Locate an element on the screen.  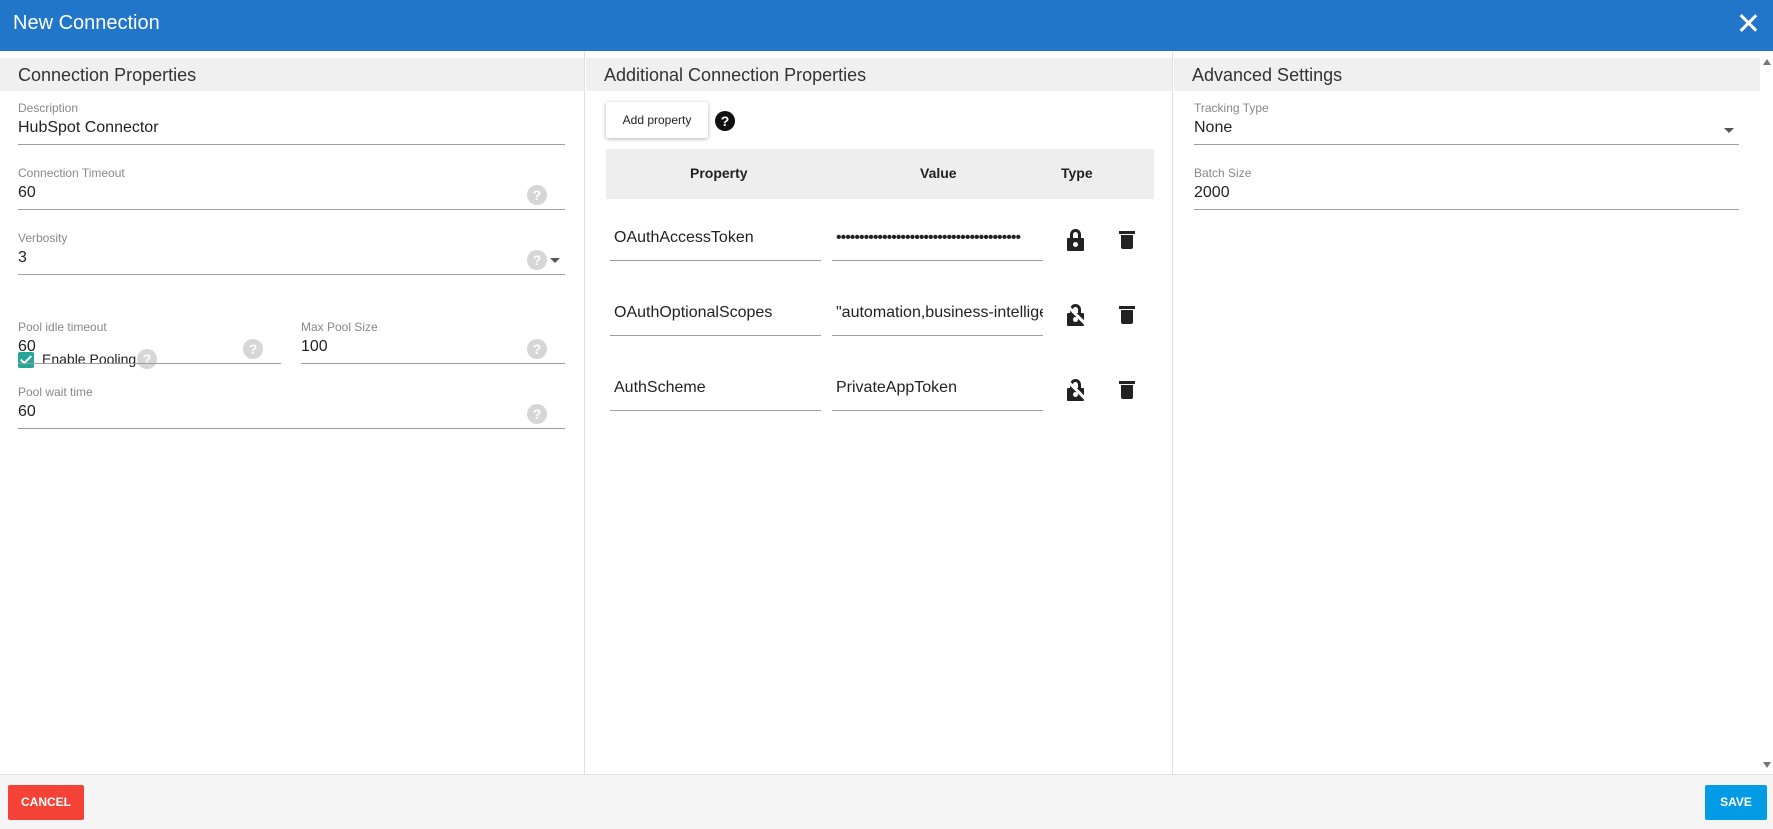
column-header-value: Value is located at coordinates (938, 173).